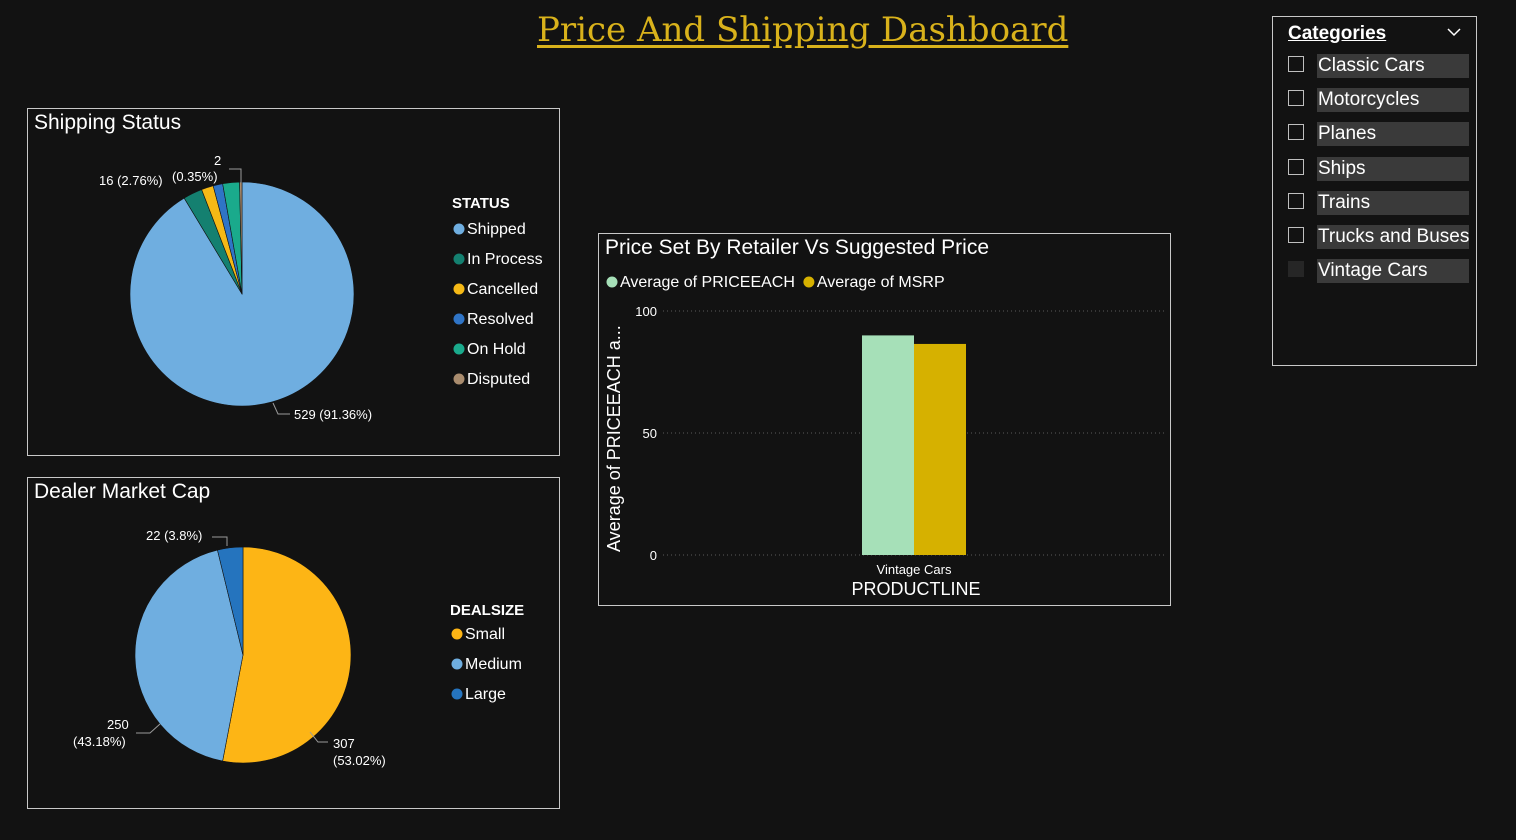  I want to click on large-data-label: 22 (3.8%), so click(174, 535).